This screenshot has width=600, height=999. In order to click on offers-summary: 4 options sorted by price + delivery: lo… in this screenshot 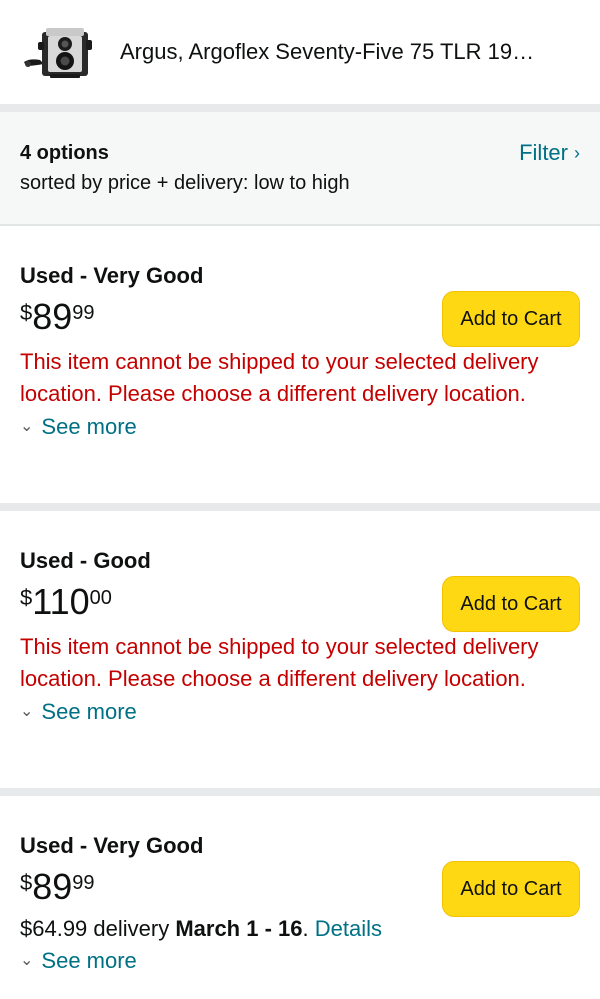, I will do `click(300, 168)`.